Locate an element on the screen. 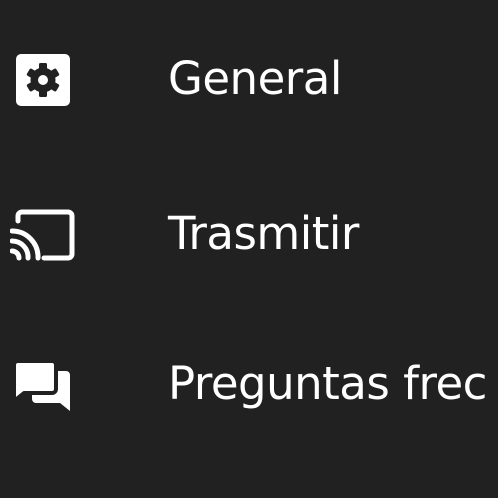 Image resolution: width=498 pixels, height=498 pixels. menu-item-label: General is located at coordinates (255, 78).